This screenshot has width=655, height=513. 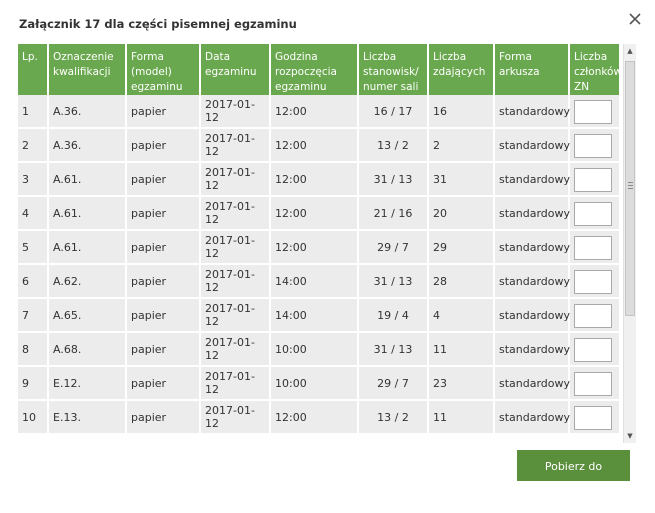 I want to click on header-zn-members: Liczba członków ZN, so click(x=596, y=69).